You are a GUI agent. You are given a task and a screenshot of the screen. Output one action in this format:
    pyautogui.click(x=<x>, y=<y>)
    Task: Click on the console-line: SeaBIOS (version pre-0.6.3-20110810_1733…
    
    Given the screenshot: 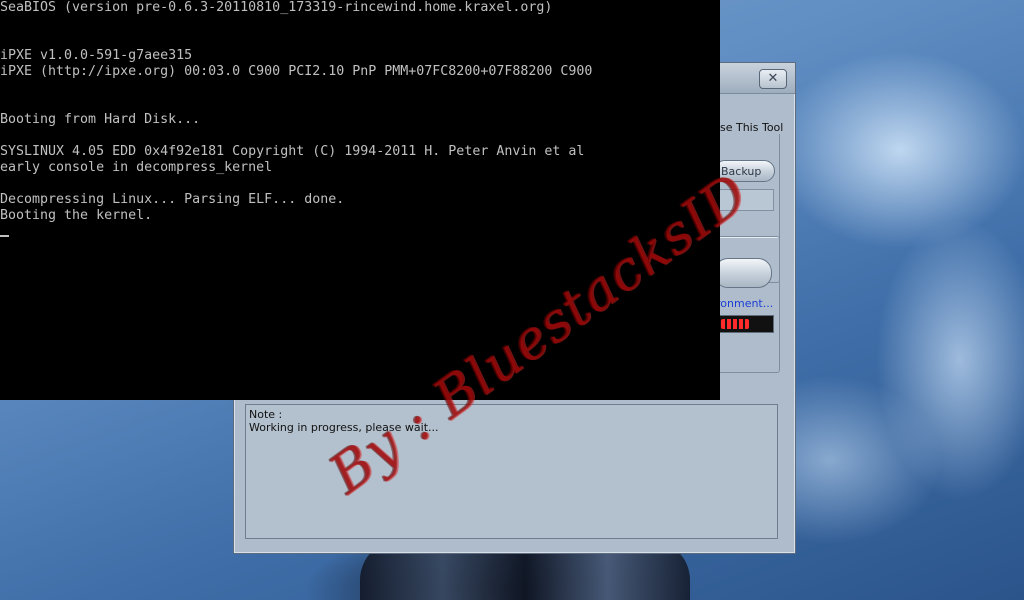 What is the action you would take?
    pyautogui.click(x=276, y=7)
    